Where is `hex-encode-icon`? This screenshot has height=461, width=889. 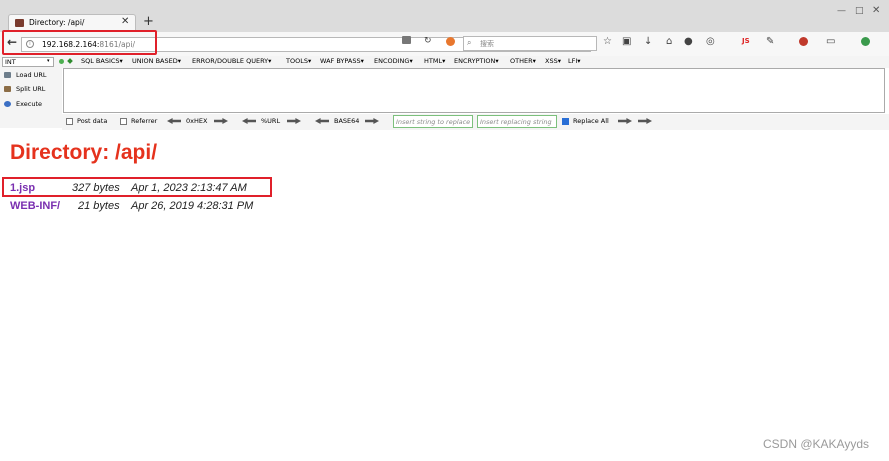 hex-encode-icon is located at coordinates (174, 121).